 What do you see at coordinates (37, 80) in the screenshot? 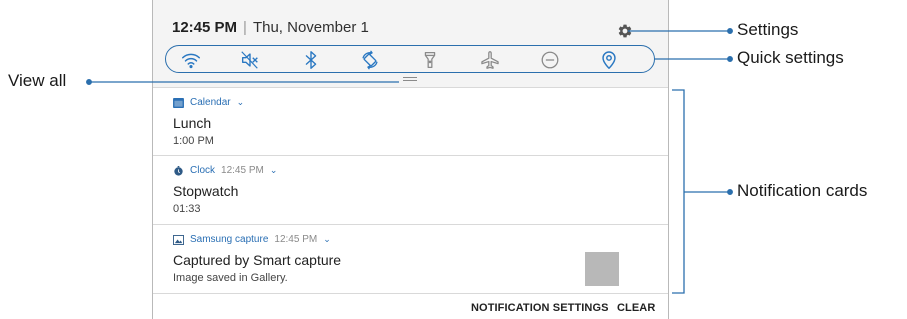
I see `view-all-callout-label: View all` at bounding box center [37, 80].